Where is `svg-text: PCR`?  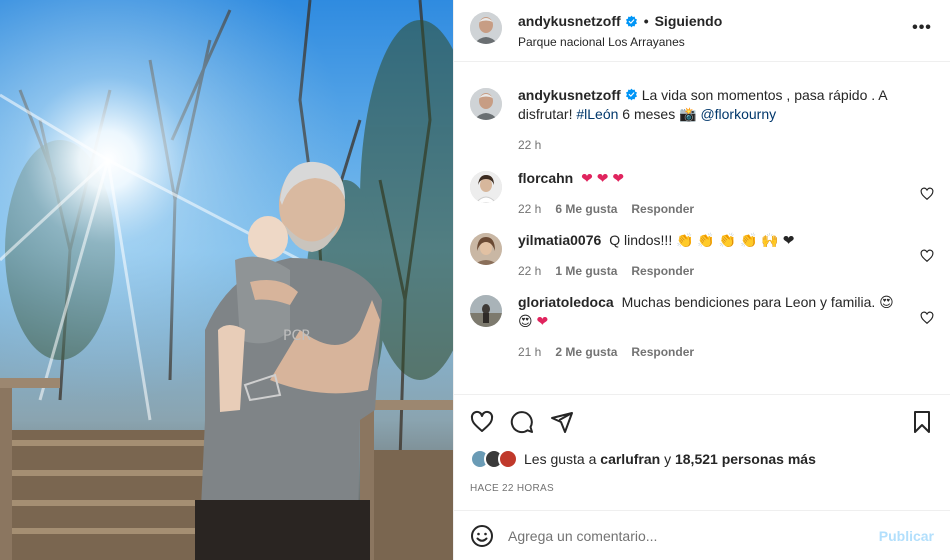 svg-text: PCR is located at coordinates (297, 336).